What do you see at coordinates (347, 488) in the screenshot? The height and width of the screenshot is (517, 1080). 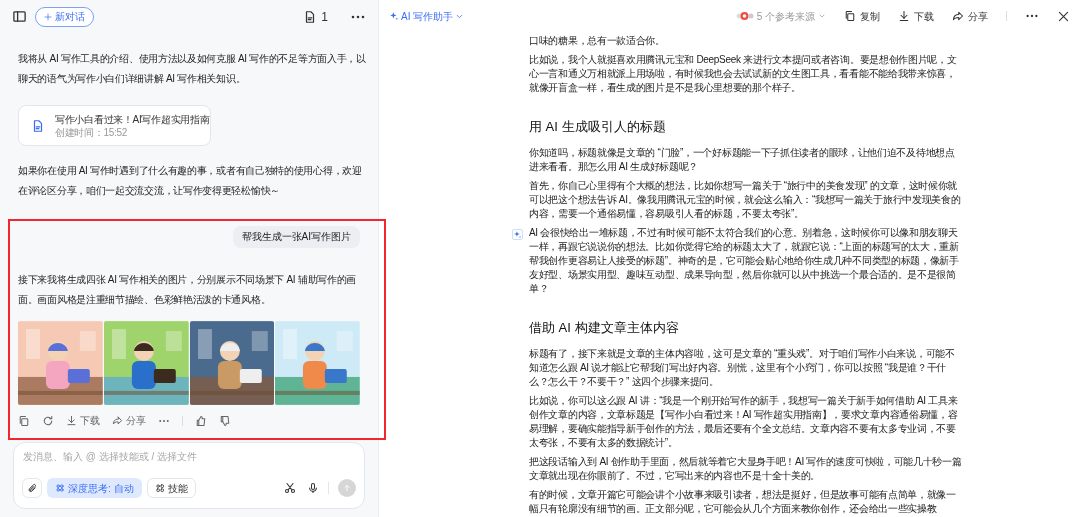 I see `arrow-up-icon` at bounding box center [347, 488].